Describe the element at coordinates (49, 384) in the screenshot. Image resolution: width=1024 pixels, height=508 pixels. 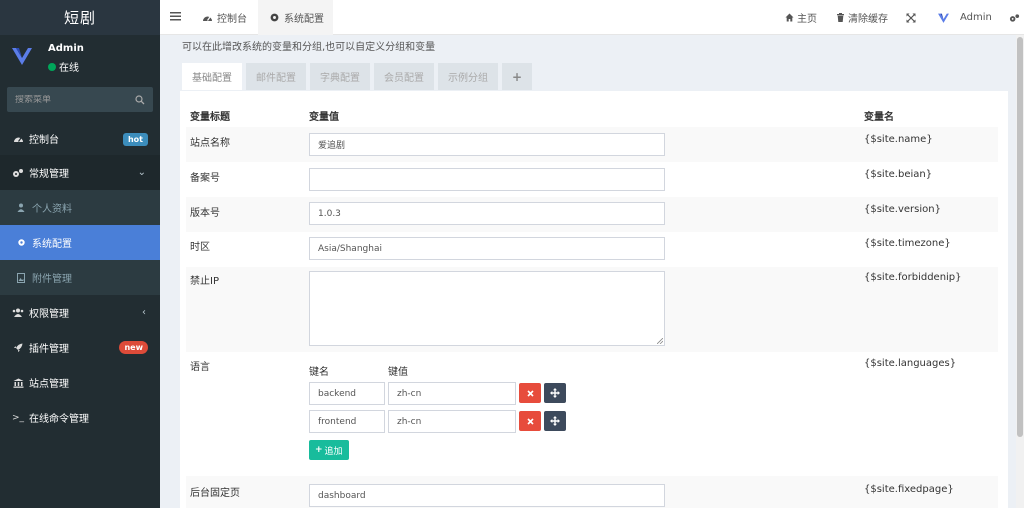
I see `sidebar-item-label: 站点管理` at that location.